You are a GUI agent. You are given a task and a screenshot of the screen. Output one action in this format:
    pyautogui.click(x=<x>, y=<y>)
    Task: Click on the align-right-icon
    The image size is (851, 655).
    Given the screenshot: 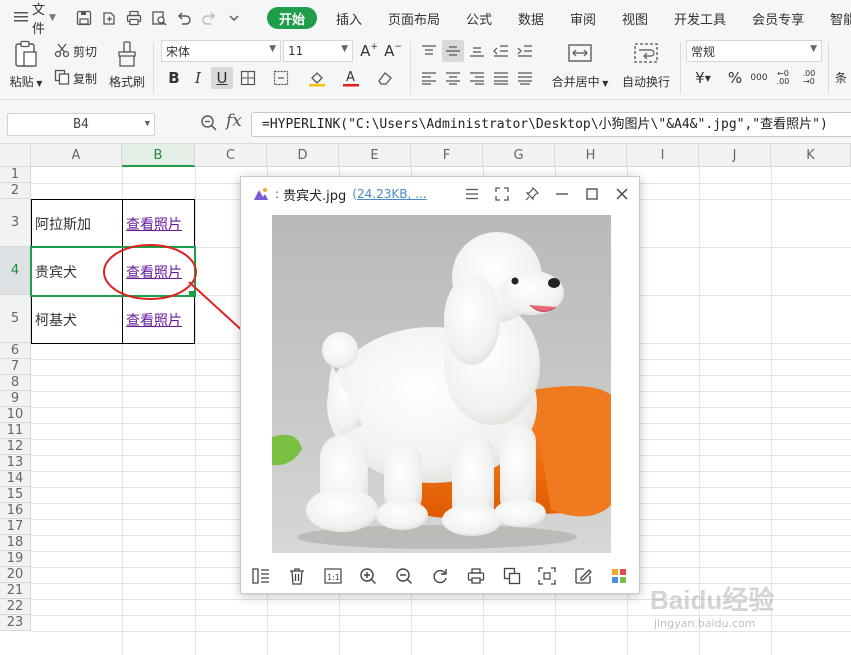 What is the action you would take?
    pyautogui.click(x=477, y=78)
    